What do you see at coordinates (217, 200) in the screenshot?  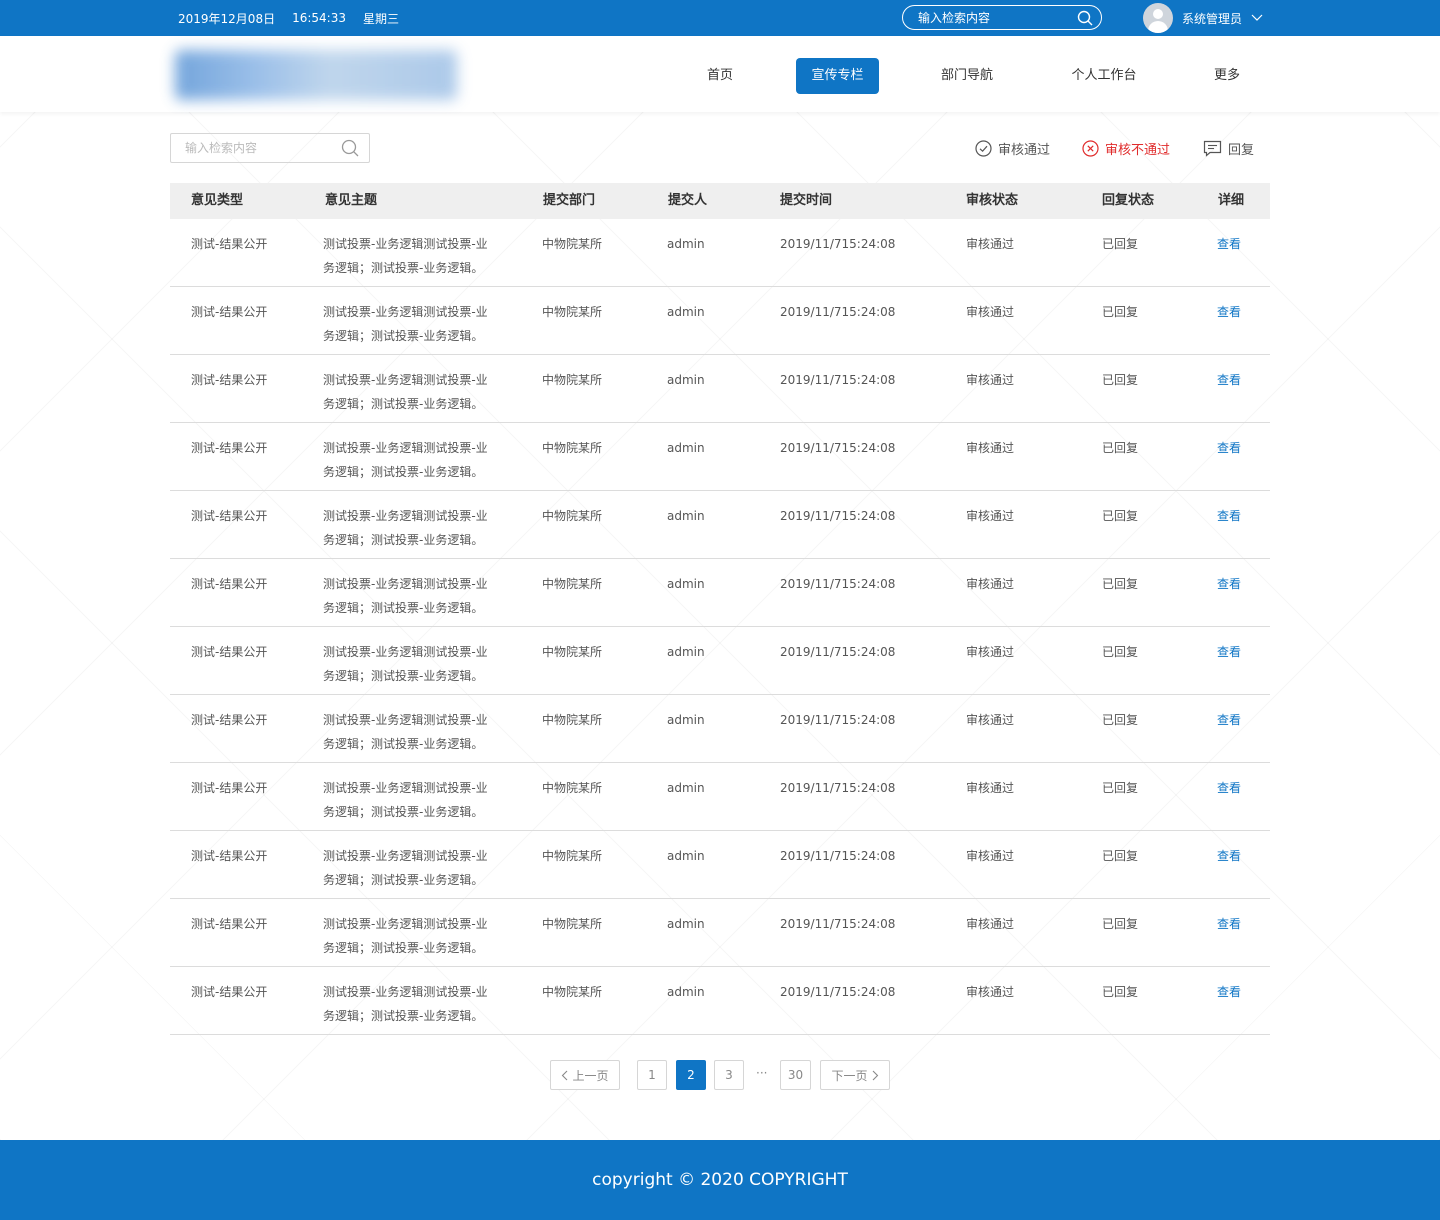 I see `column-header-type: 意见类型` at bounding box center [217, 200].